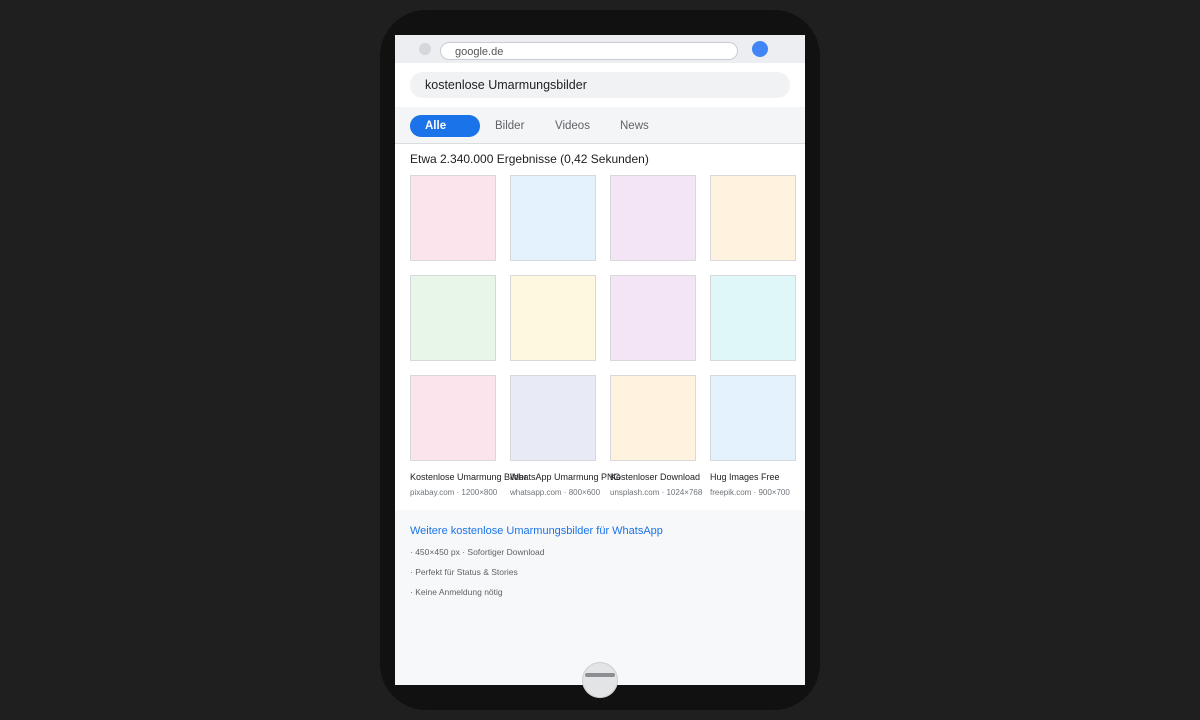 The height and width of the screenshot is (720, 1200). What do you see at coordinates (760, 49) in the screenshot?
I see `avatar` at bounding box center [760, 49].